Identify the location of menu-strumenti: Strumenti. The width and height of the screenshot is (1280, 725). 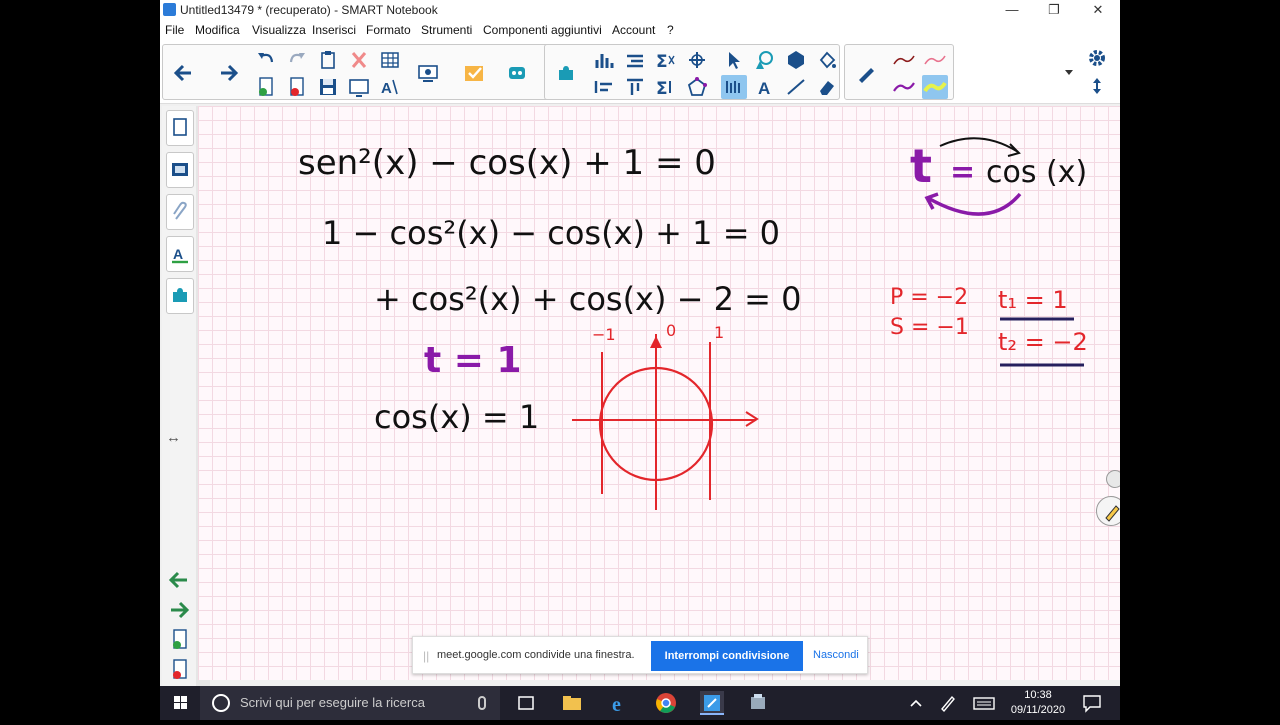
(446, 30).